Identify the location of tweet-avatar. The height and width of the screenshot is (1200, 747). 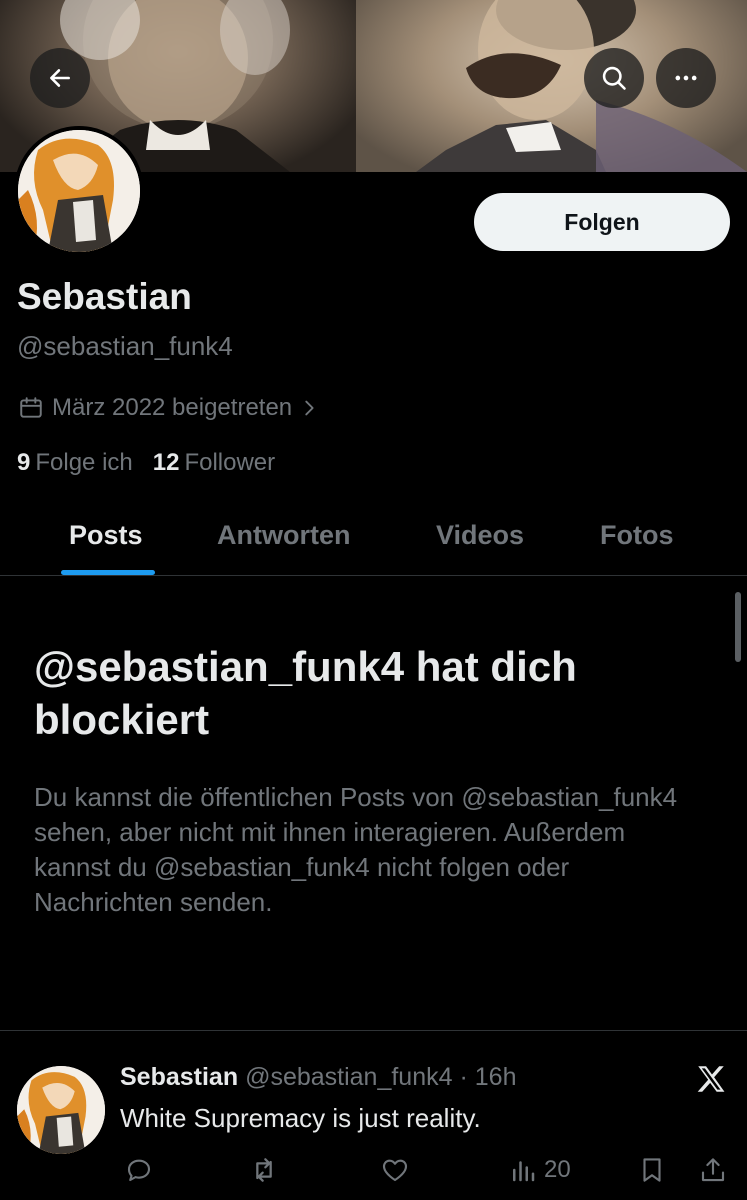
(61, 1110).